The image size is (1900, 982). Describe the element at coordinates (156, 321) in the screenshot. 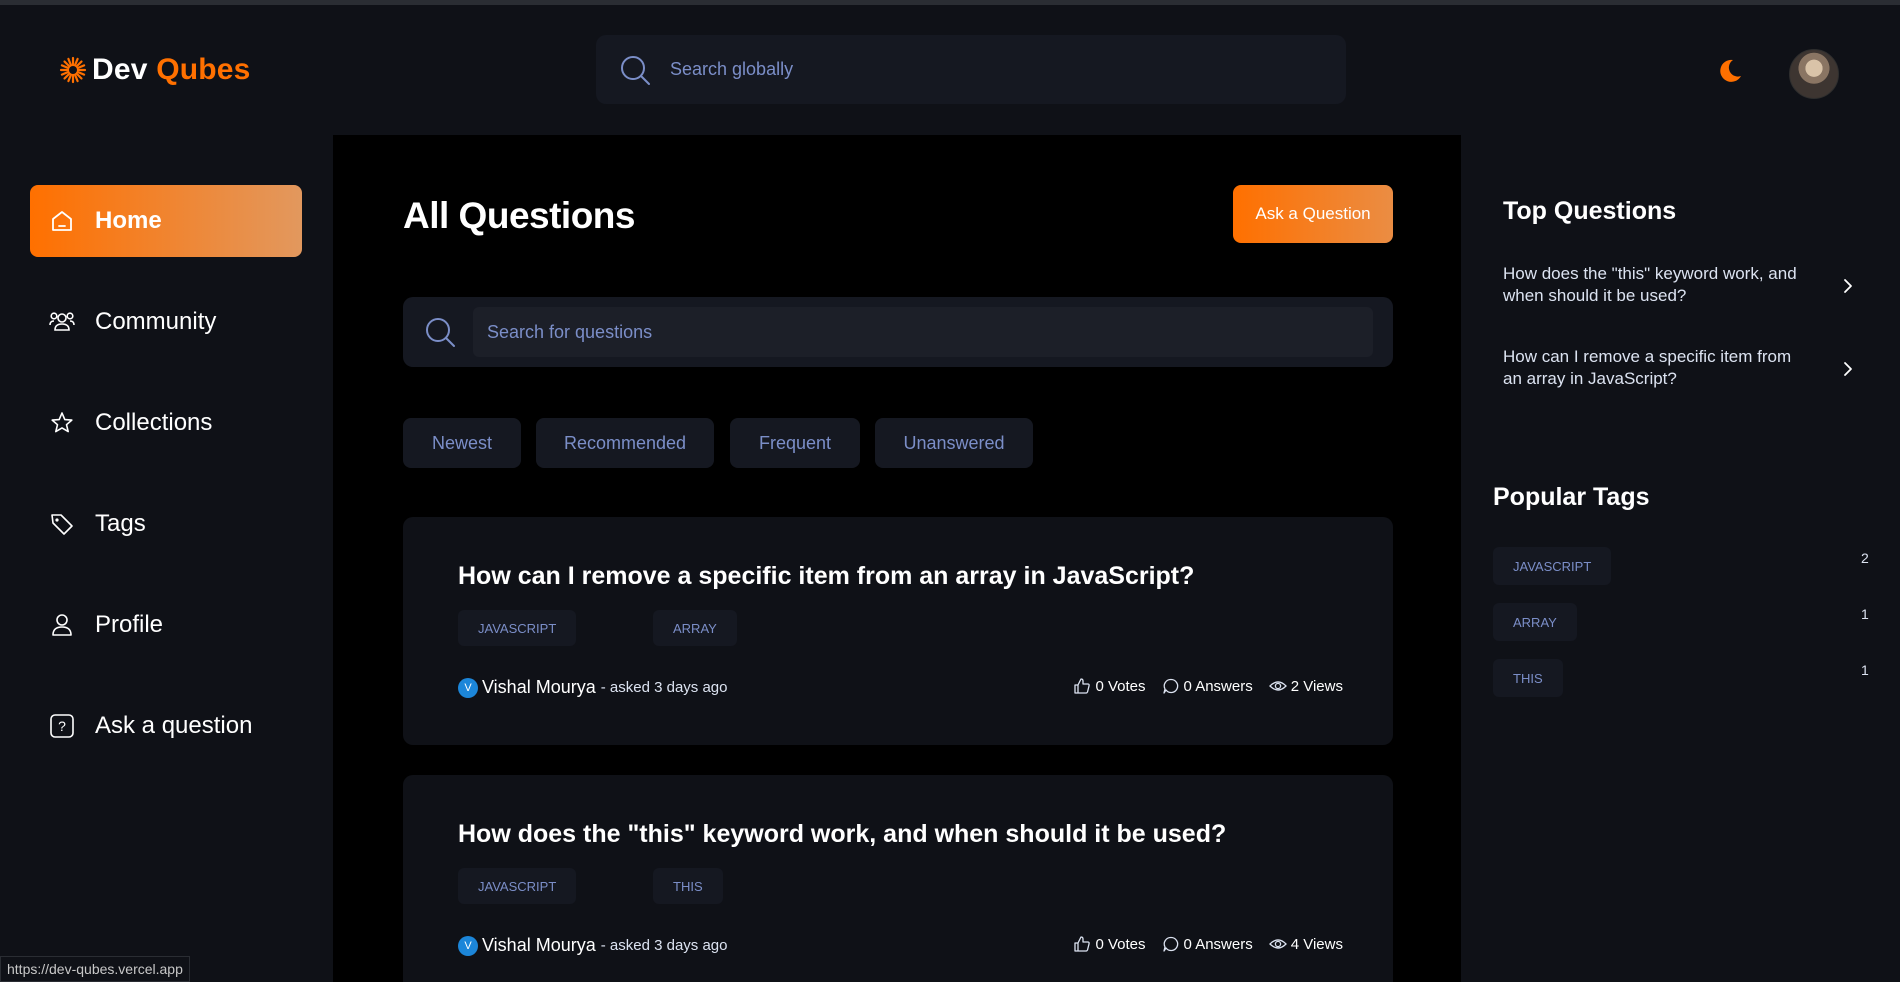

I see `sidebar-item-label: Community` at that location.